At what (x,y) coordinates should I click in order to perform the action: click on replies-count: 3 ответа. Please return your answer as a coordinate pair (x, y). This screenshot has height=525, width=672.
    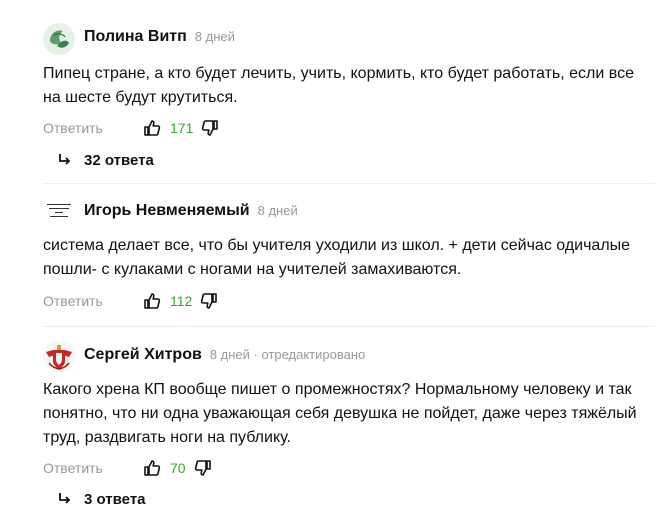
    Looking at the image, I should click on (115, 499).